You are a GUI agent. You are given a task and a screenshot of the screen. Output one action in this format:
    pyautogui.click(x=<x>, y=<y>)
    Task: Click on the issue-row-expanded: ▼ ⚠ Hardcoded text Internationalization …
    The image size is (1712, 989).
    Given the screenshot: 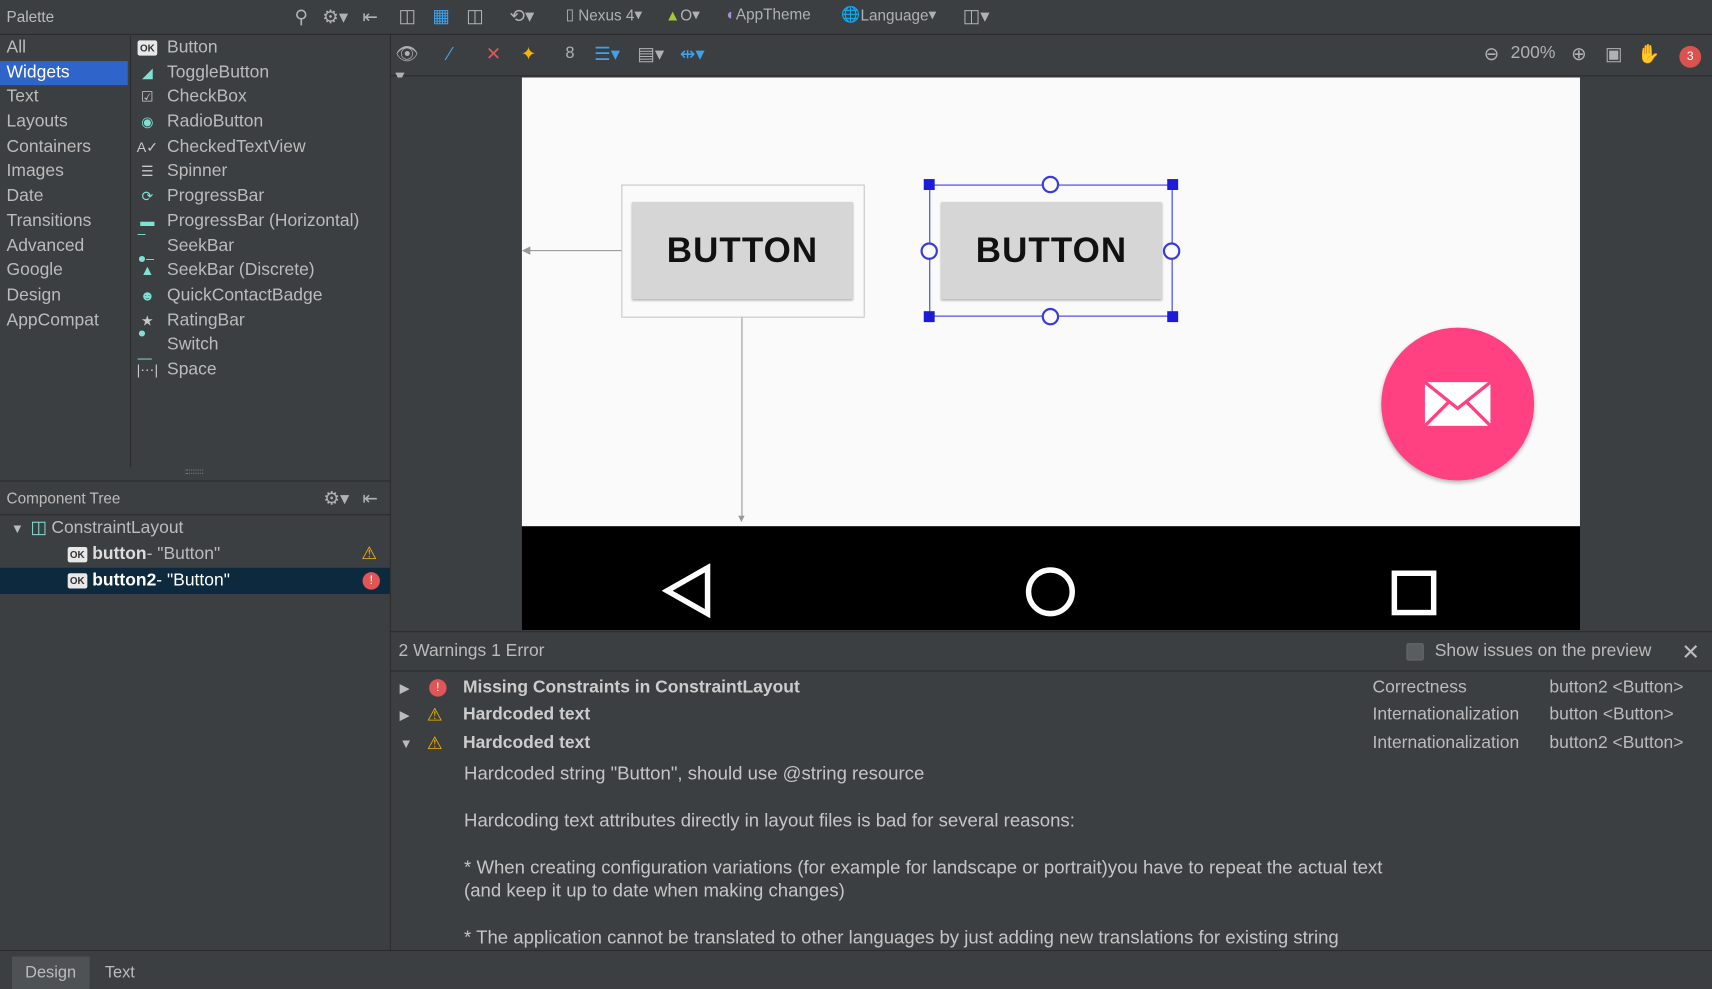 What is the action you would take?
    pyautogui.click(x=1051, y=743)
    